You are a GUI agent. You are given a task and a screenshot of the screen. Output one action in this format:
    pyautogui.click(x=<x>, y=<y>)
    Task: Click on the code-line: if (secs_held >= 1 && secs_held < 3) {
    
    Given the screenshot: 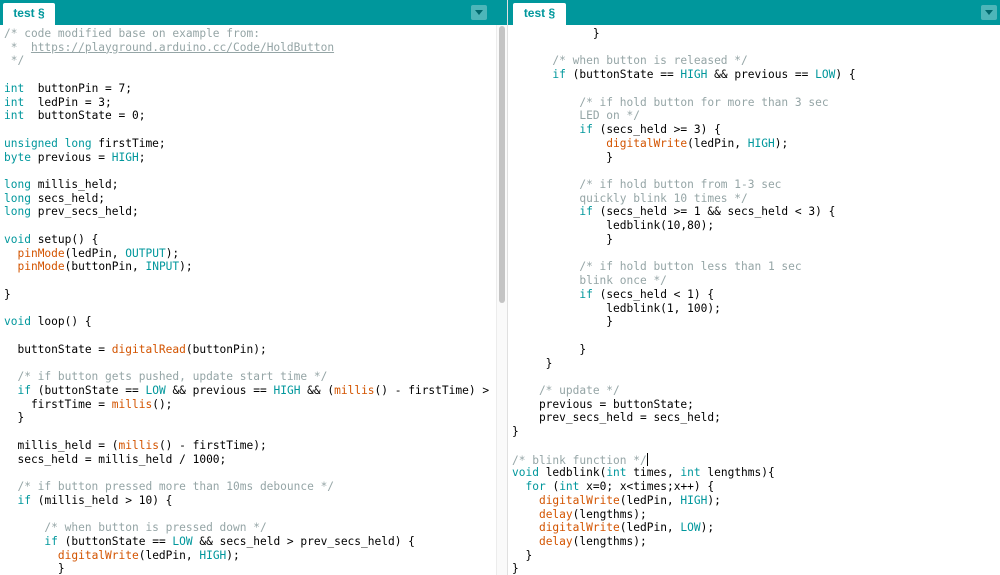 What is the action you would take?
    pyautogui.click(x=673, y=212)
    